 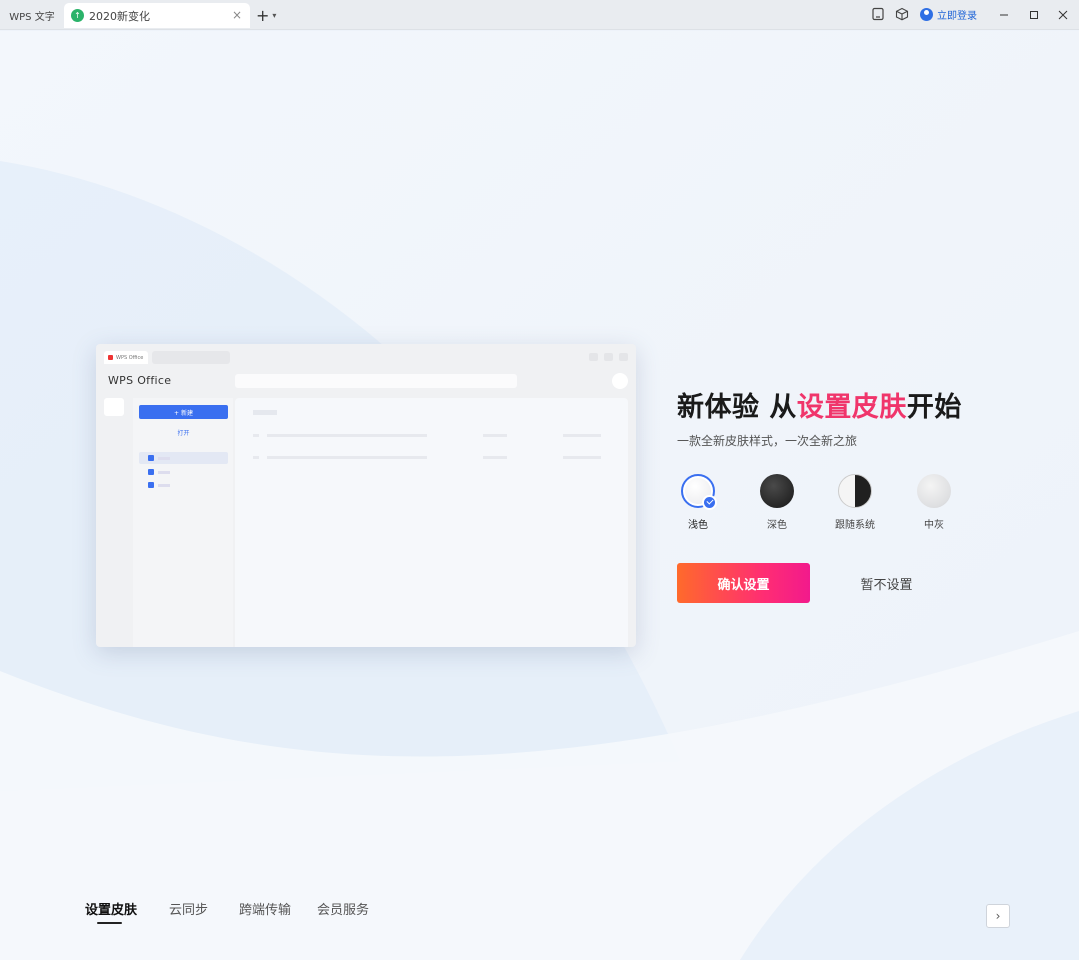 What do you see at coordinates (109, 923) in the screenshot?
I see `active-tab-indicator` at bounding box center [109, 923].